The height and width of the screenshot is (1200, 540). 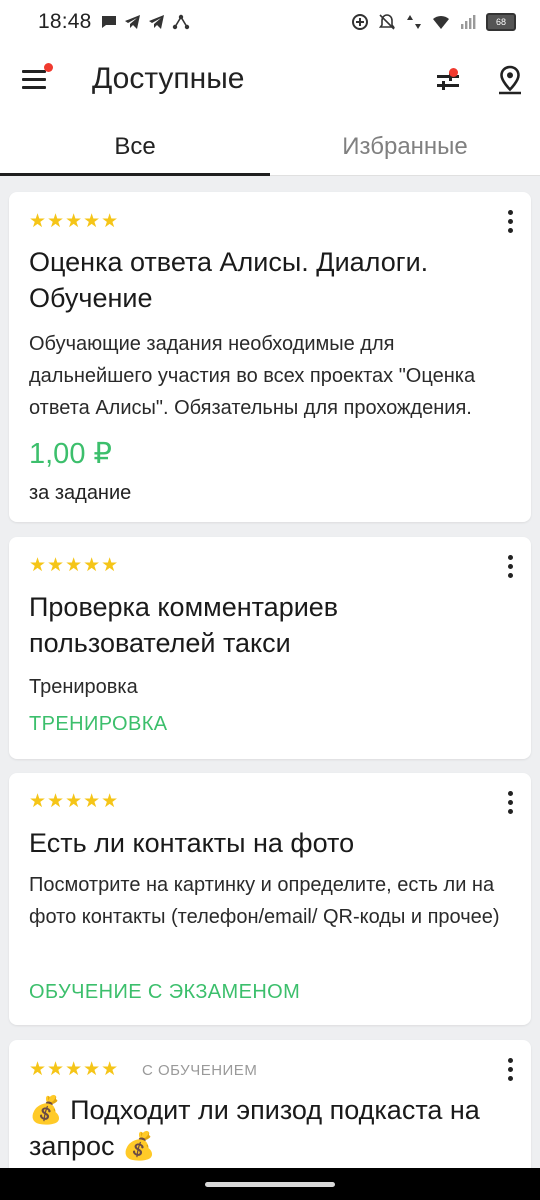 What do you see at coordinates (135, 147) in the screenshot?
I see `tab-all: Все` at bounding box center [135, 147].